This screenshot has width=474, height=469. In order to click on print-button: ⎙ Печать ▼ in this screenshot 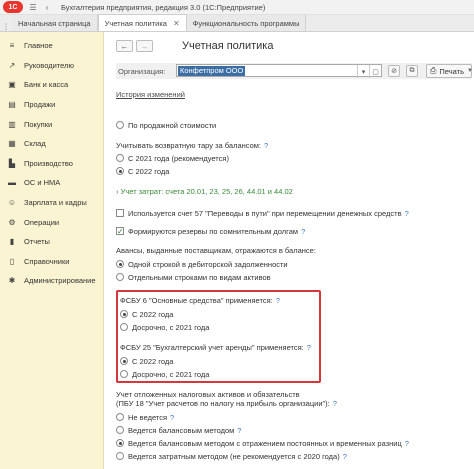, I will do `click(449, 71)`.